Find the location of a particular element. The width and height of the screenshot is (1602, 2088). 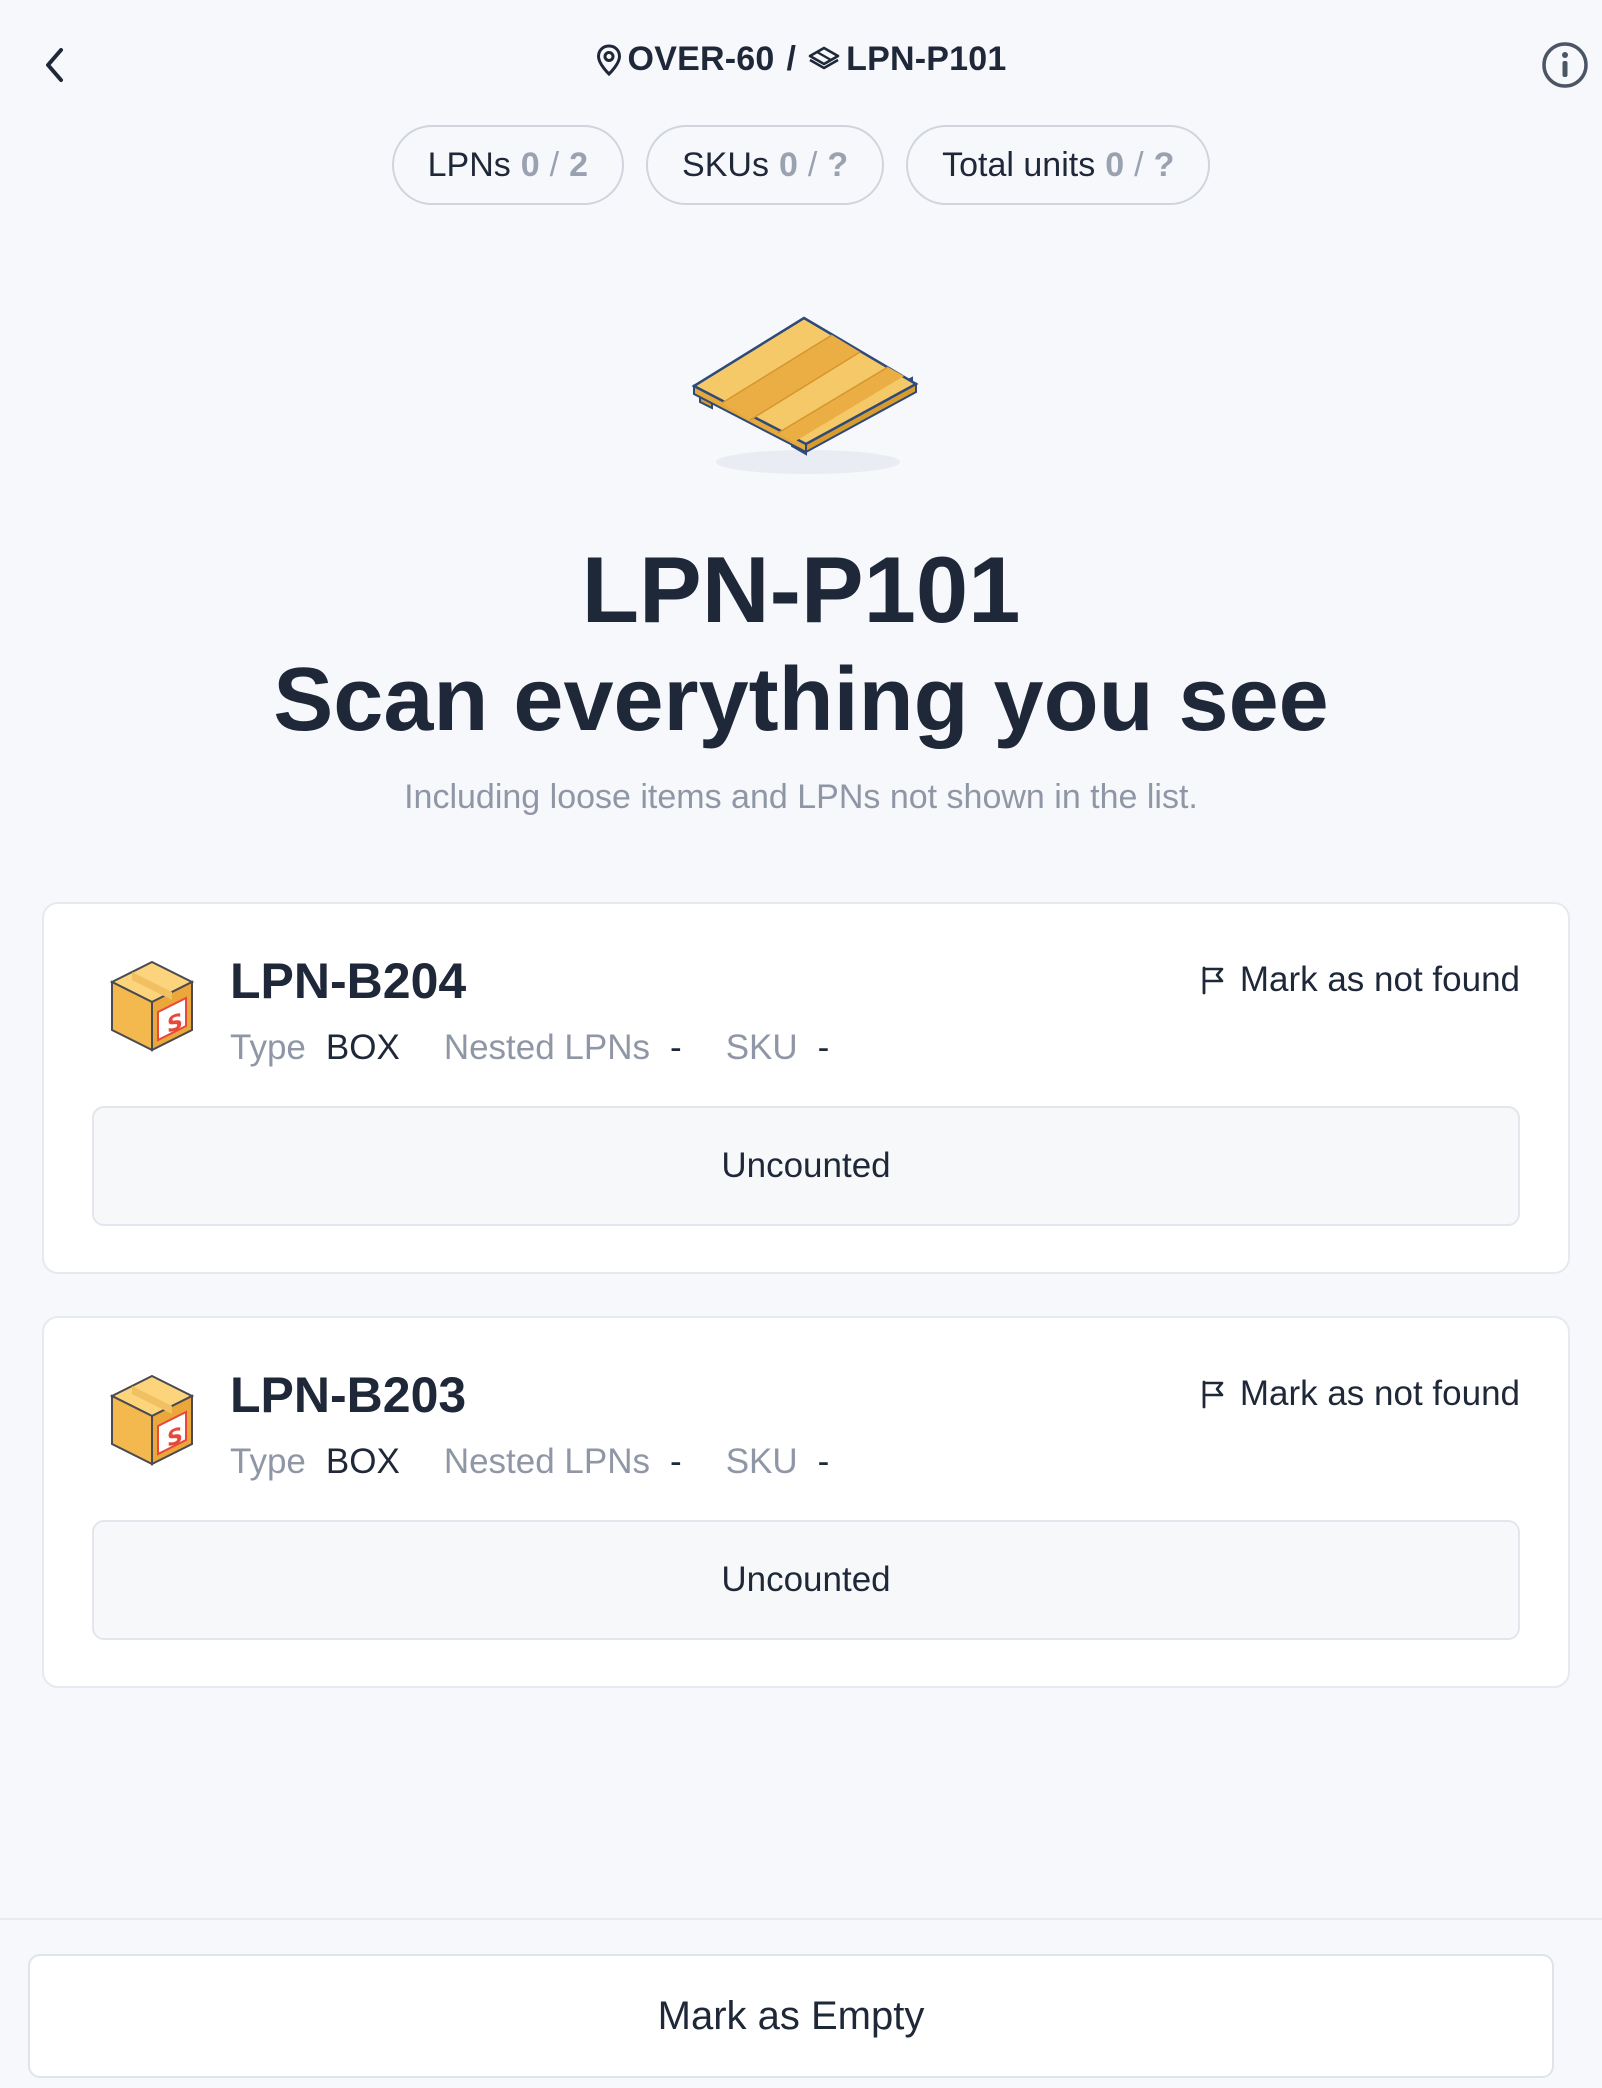

info-icon is located at coordinates (1565, 65).